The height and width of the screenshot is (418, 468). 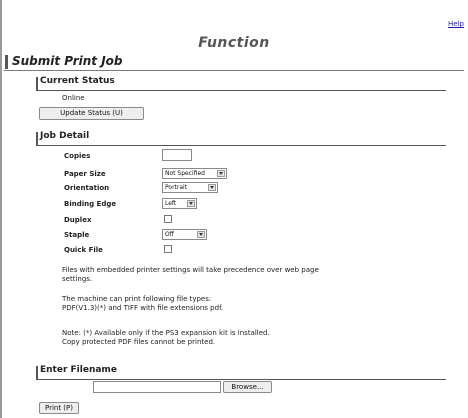 I want to click on duplex-checkbox, so click(x=168, y=219).